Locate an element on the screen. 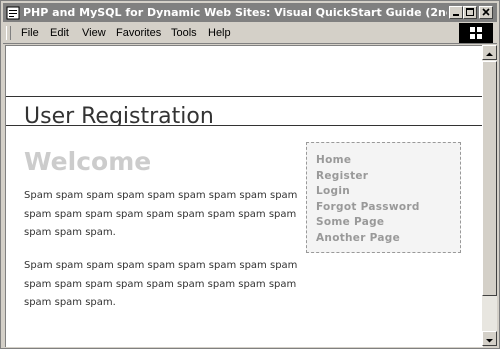 This screenshot has height=351, width=500. scroll-up-button is located at coordinates (489, 52).